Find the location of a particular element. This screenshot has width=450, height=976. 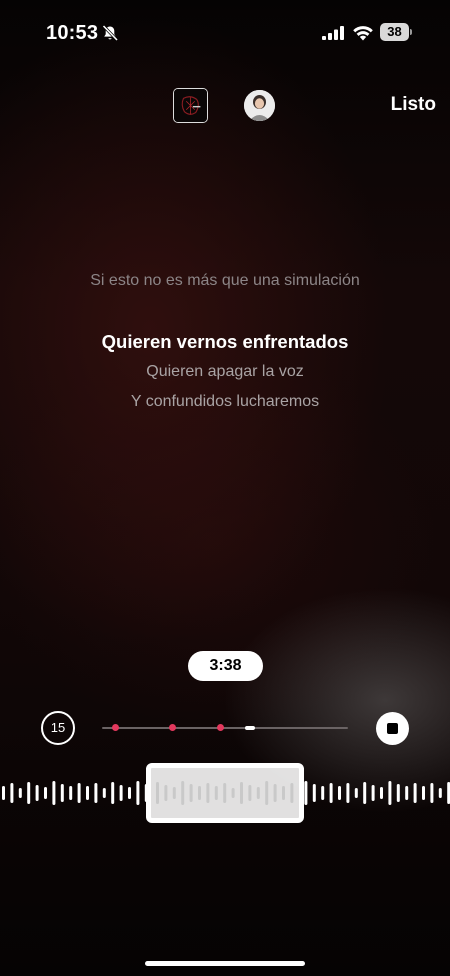

lyric-previous-line: Si esto no es más que una simulación is located at coordinates (225, 280).